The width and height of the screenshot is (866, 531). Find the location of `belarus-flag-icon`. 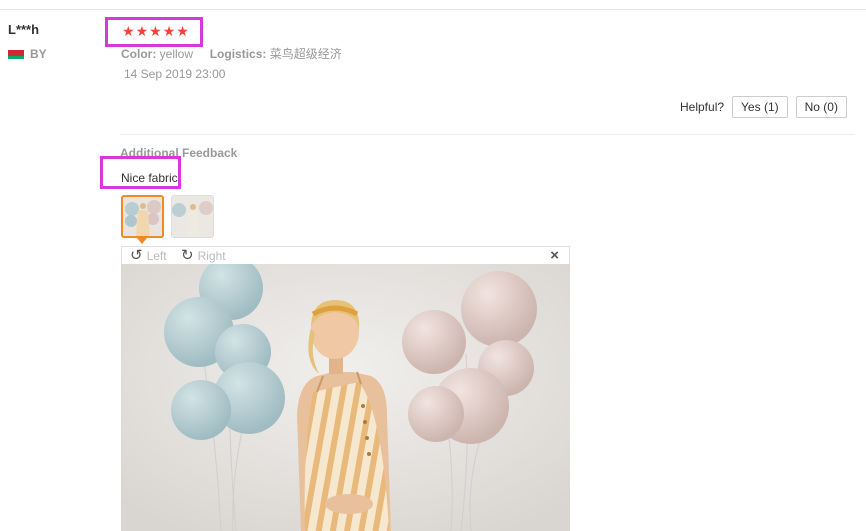

belarus-flag-icon is located at coordinates (16, 54).